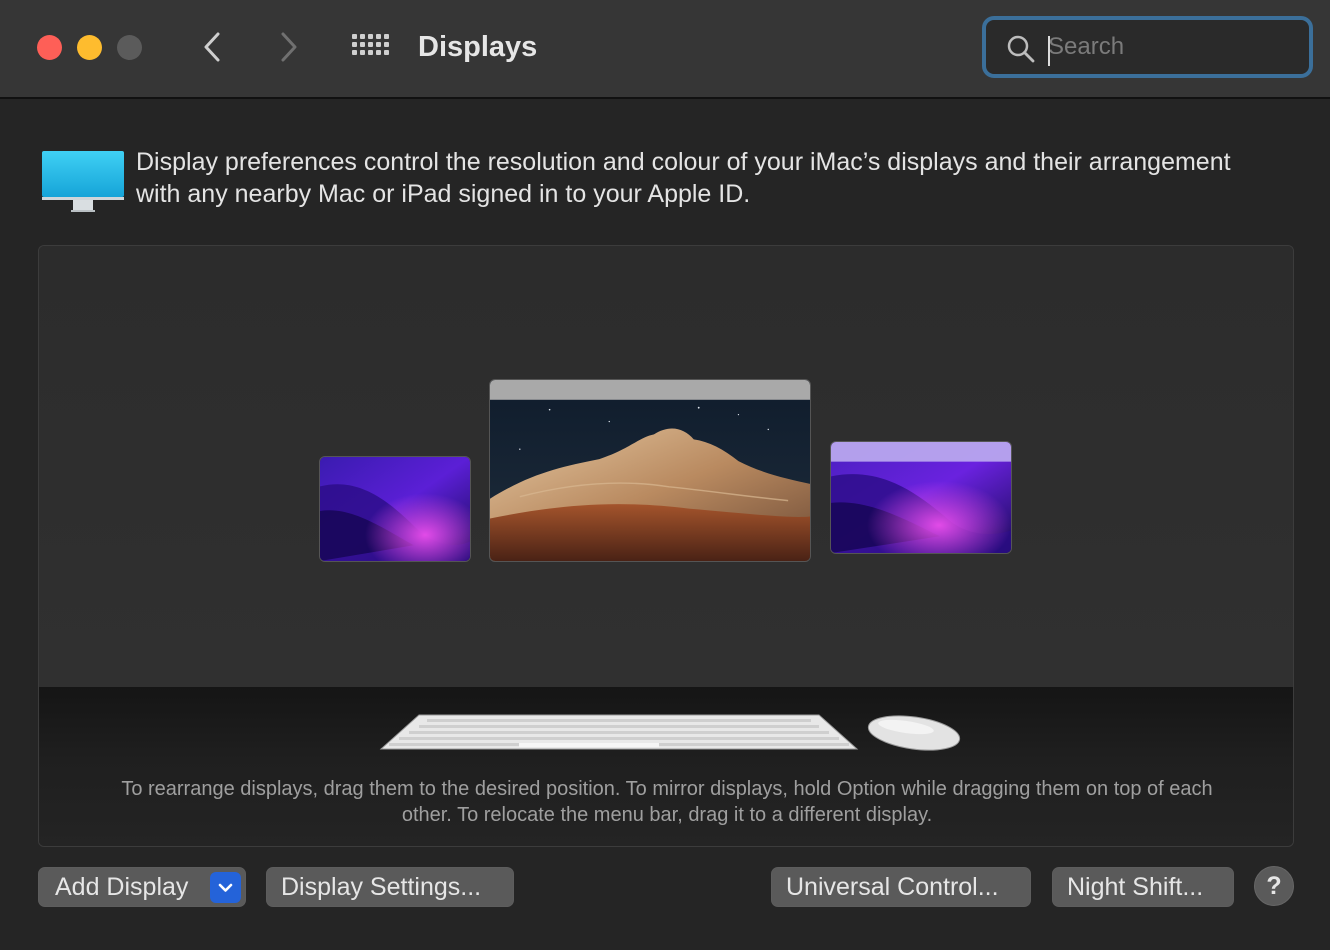 Image resolution: width=1330 pixels, height=950 pixels. I want to click on title-bar: Displays, so click(665, 49).